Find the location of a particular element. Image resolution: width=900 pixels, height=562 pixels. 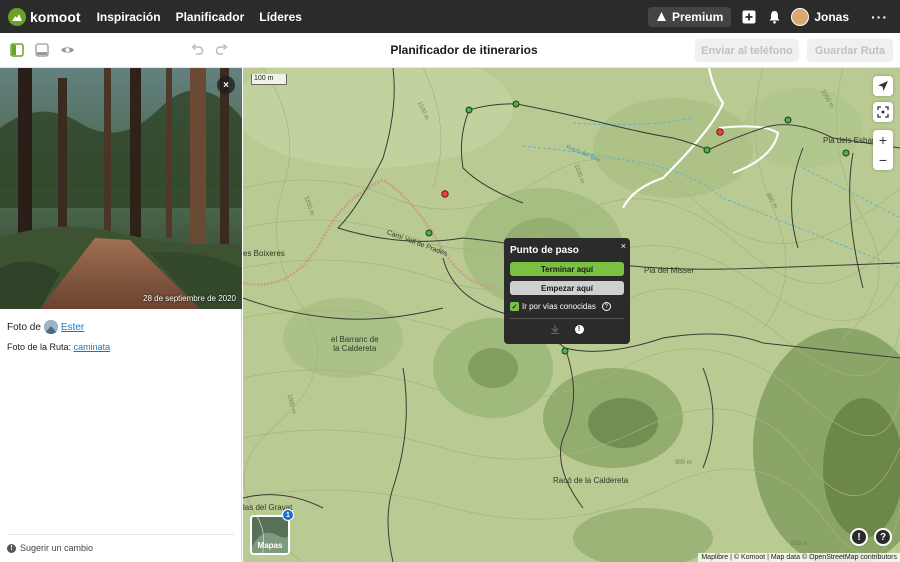

route-photo-credit: Foto de la Ruta: caminata is located at coordinates (58, 347).